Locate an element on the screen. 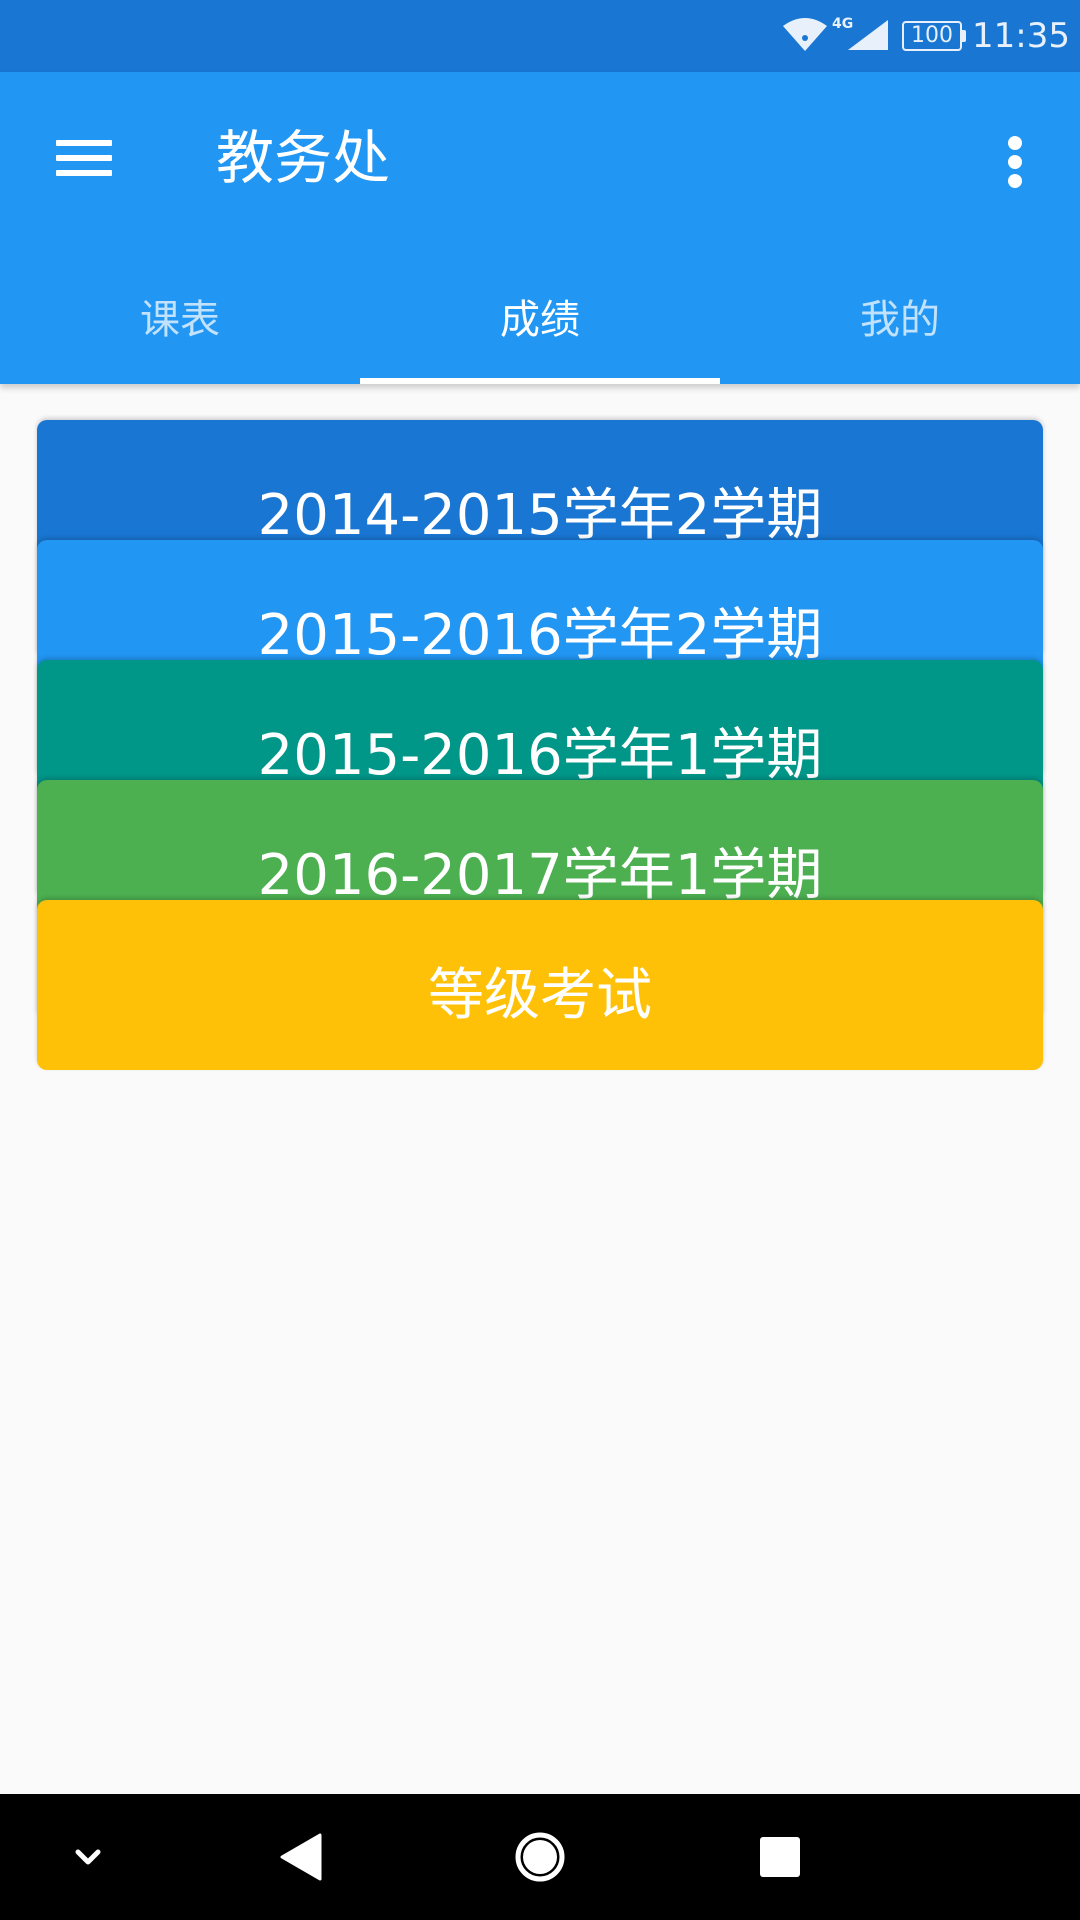 This screenshot has width=1080, height=1920. tab-bar: 课表 成绩 我的 is located at coordinates (540, 320).